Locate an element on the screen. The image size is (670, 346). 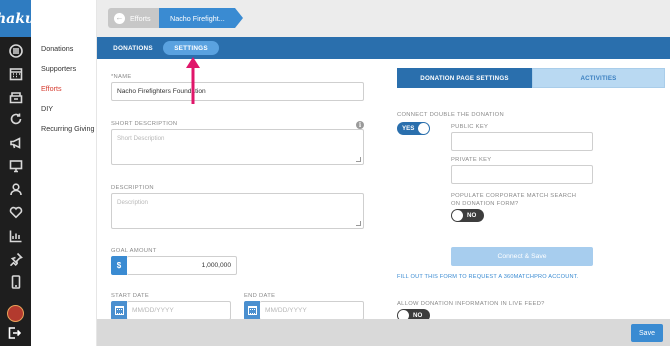
tab-donation-page-settings: DONATION PAGE SETTINGS is located at coordinates (464, 78).